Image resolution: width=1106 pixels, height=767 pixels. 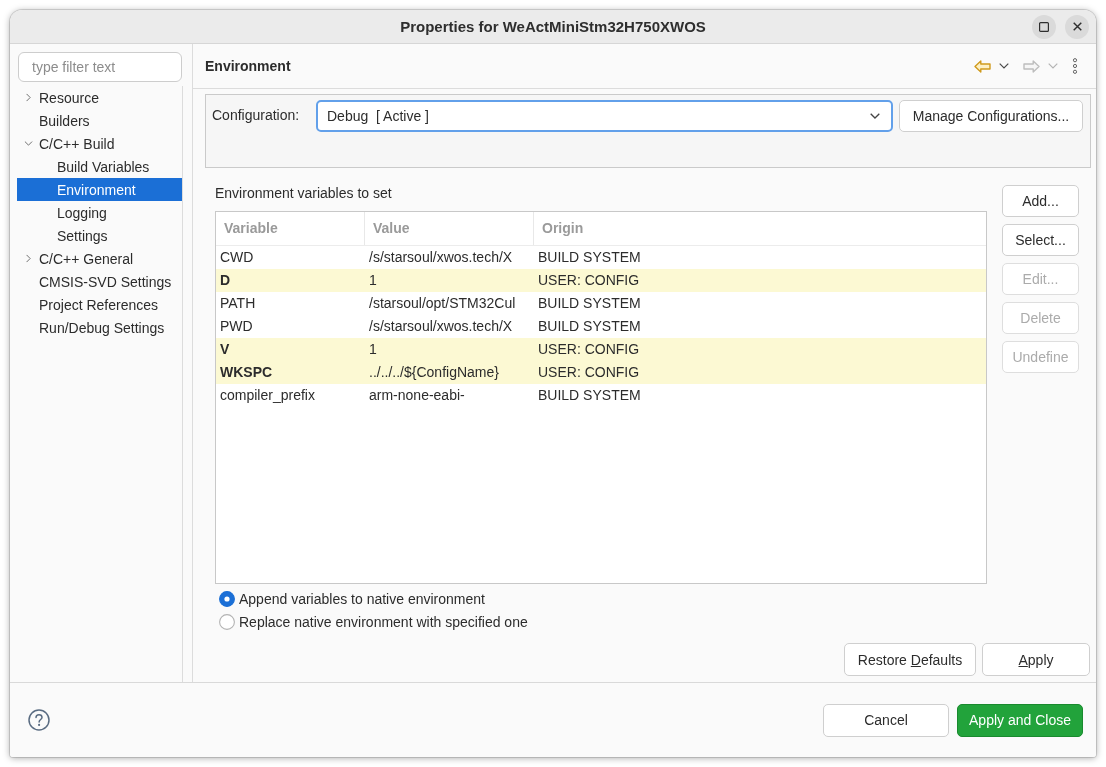 I want to click on kebab-menu-icon, so click(x=1075, y=66).